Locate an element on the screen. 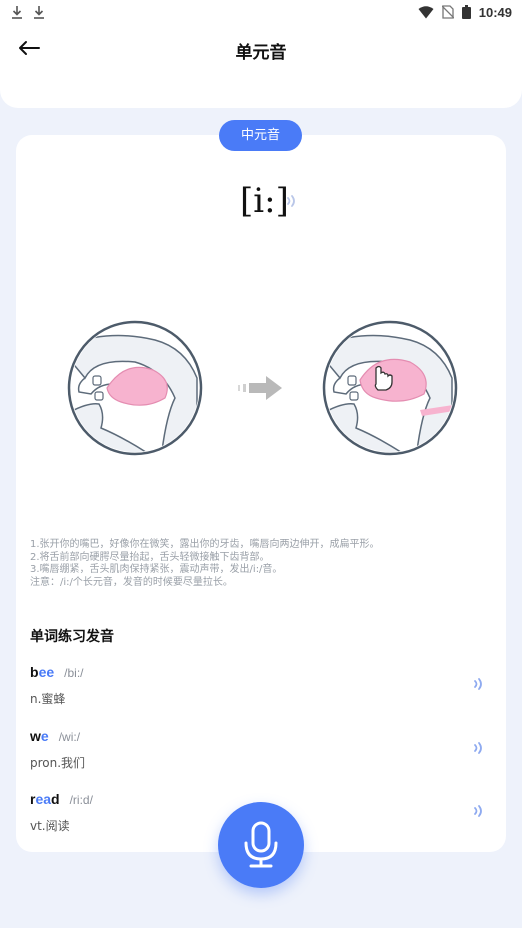 The width and height of the screenshot is (522, 928). arrow-right-icon is located at coordinates (260, 388).